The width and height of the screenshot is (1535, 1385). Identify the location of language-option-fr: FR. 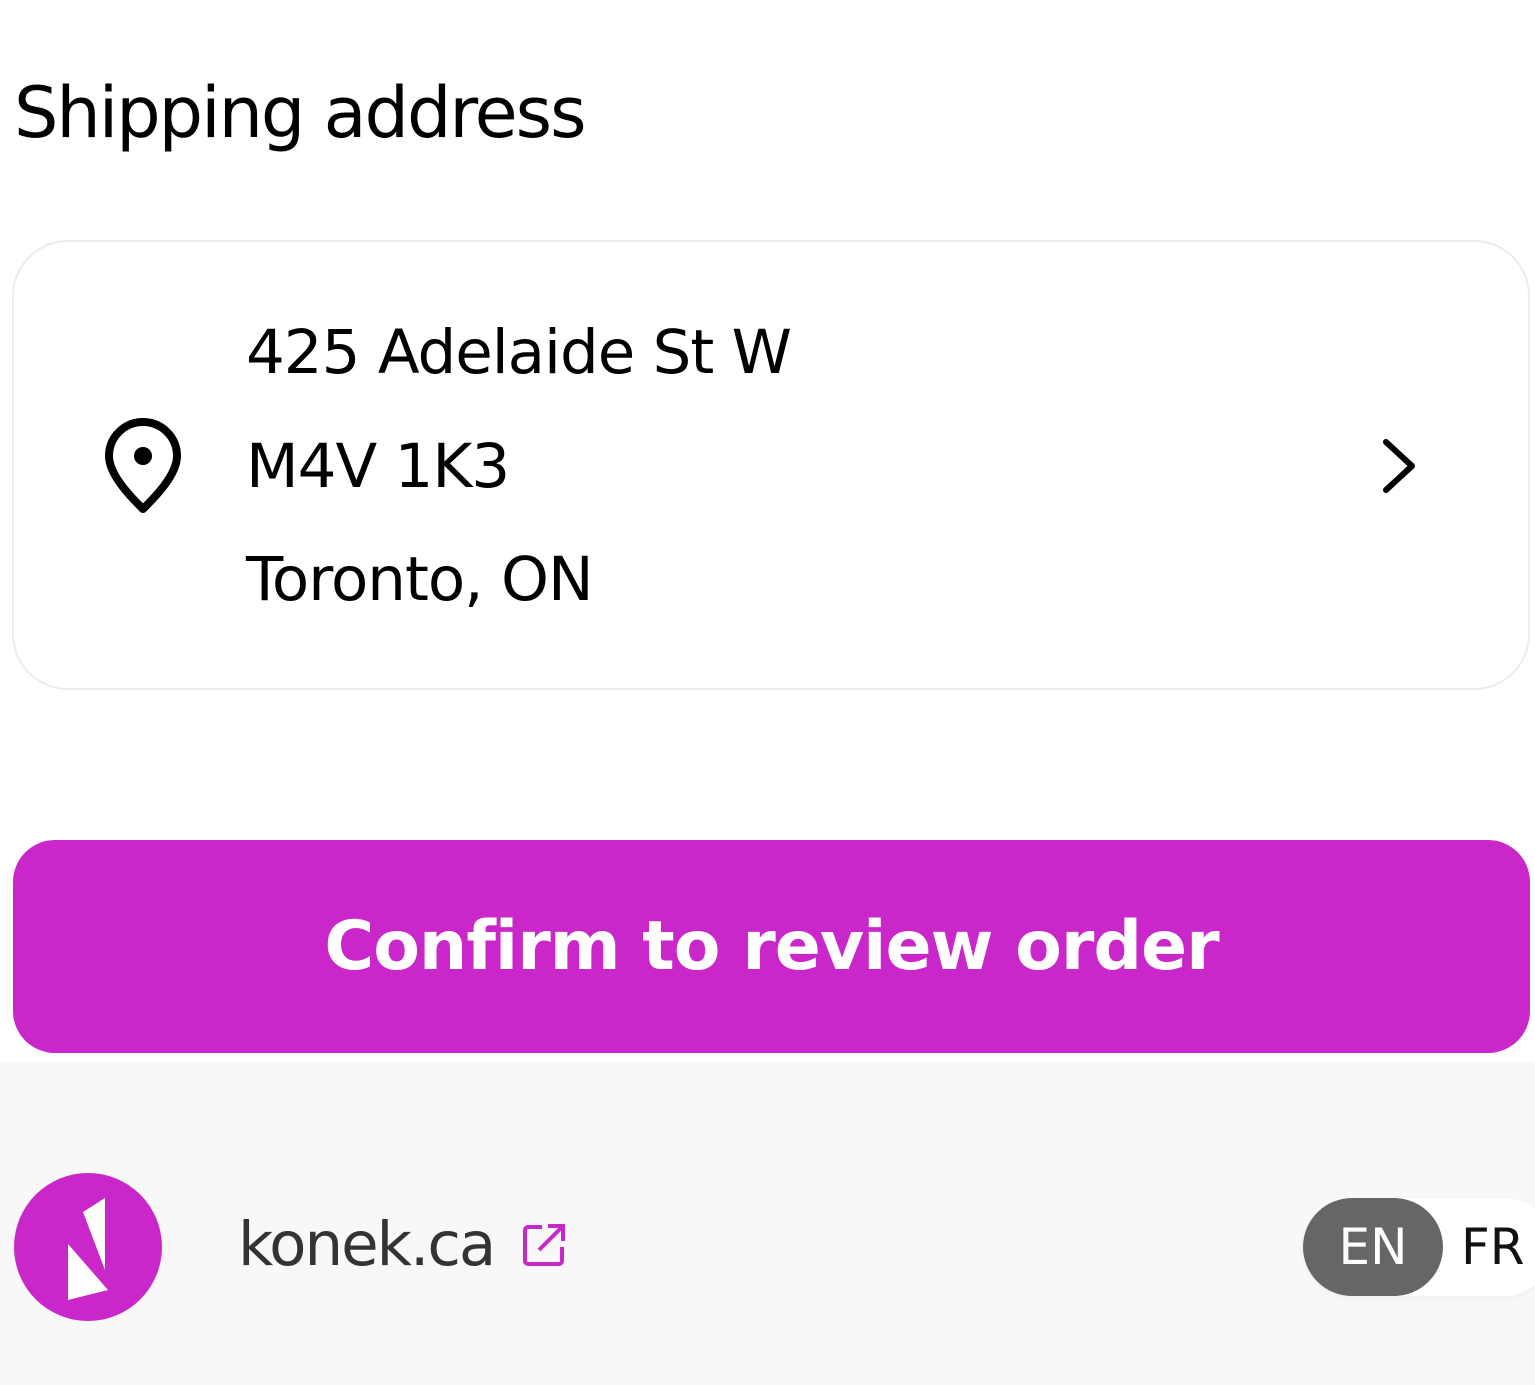
(1493, 1247).